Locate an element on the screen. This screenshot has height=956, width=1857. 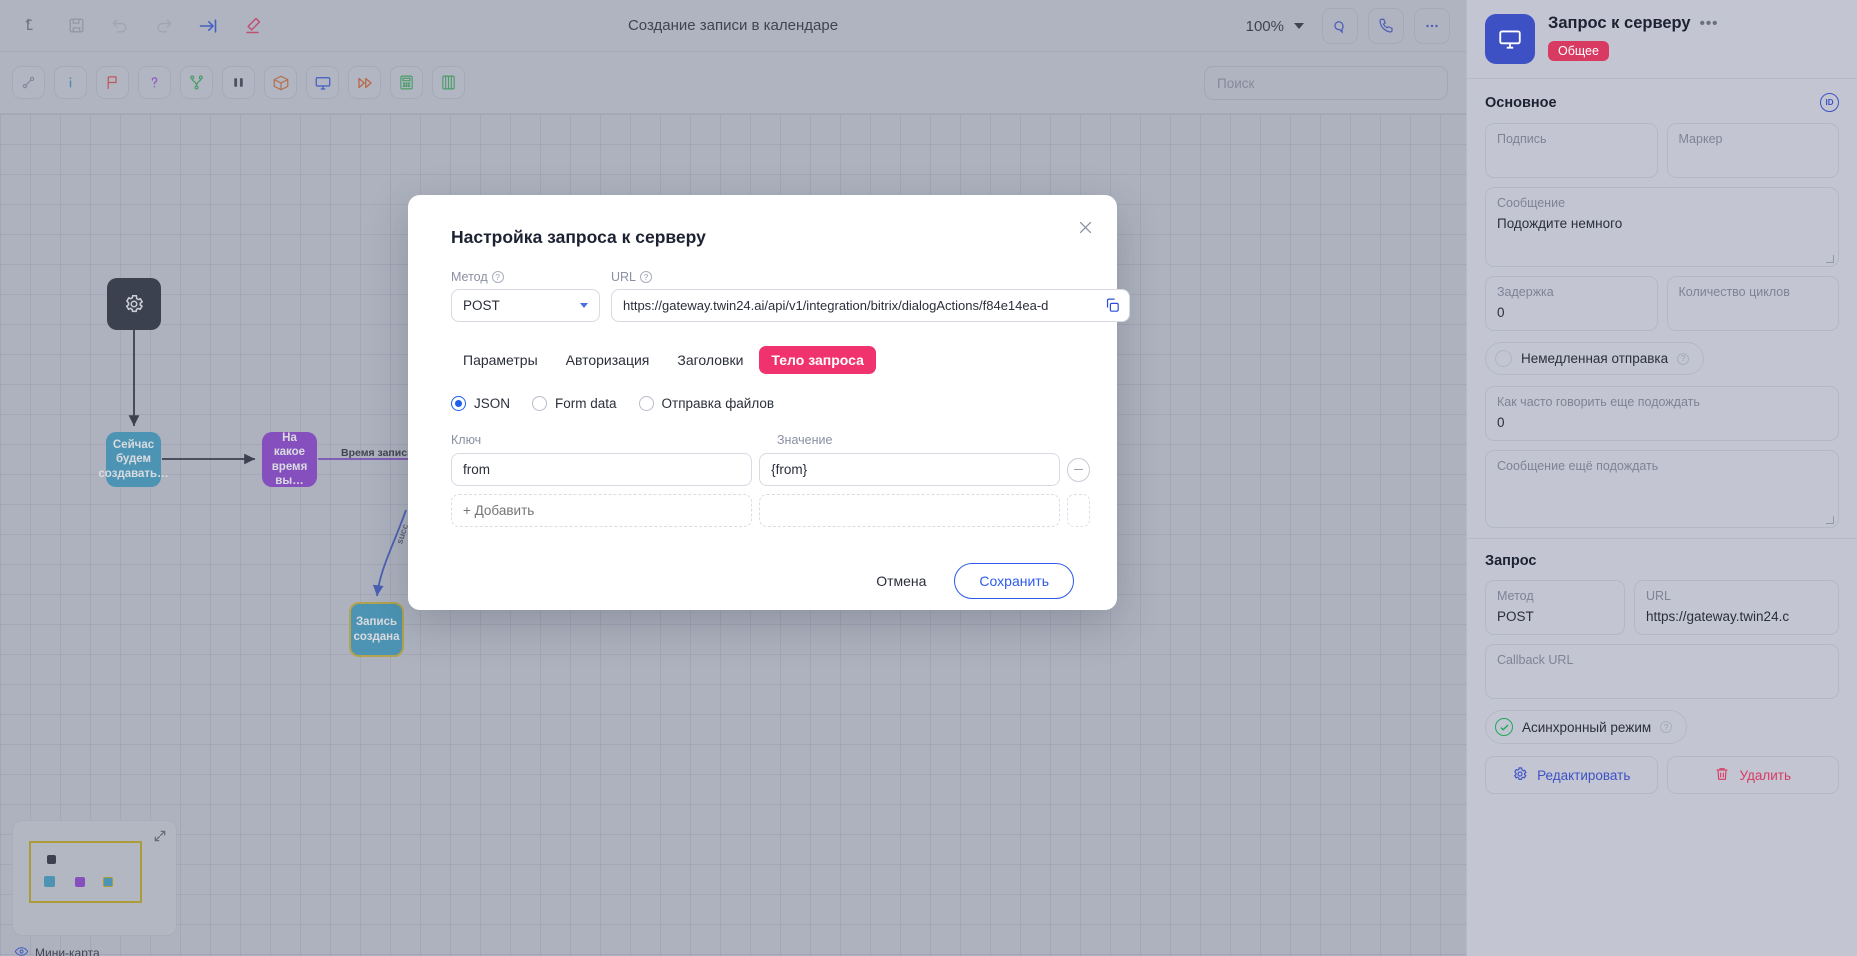
kv-add-key-input is located at coordinates (602, 510).